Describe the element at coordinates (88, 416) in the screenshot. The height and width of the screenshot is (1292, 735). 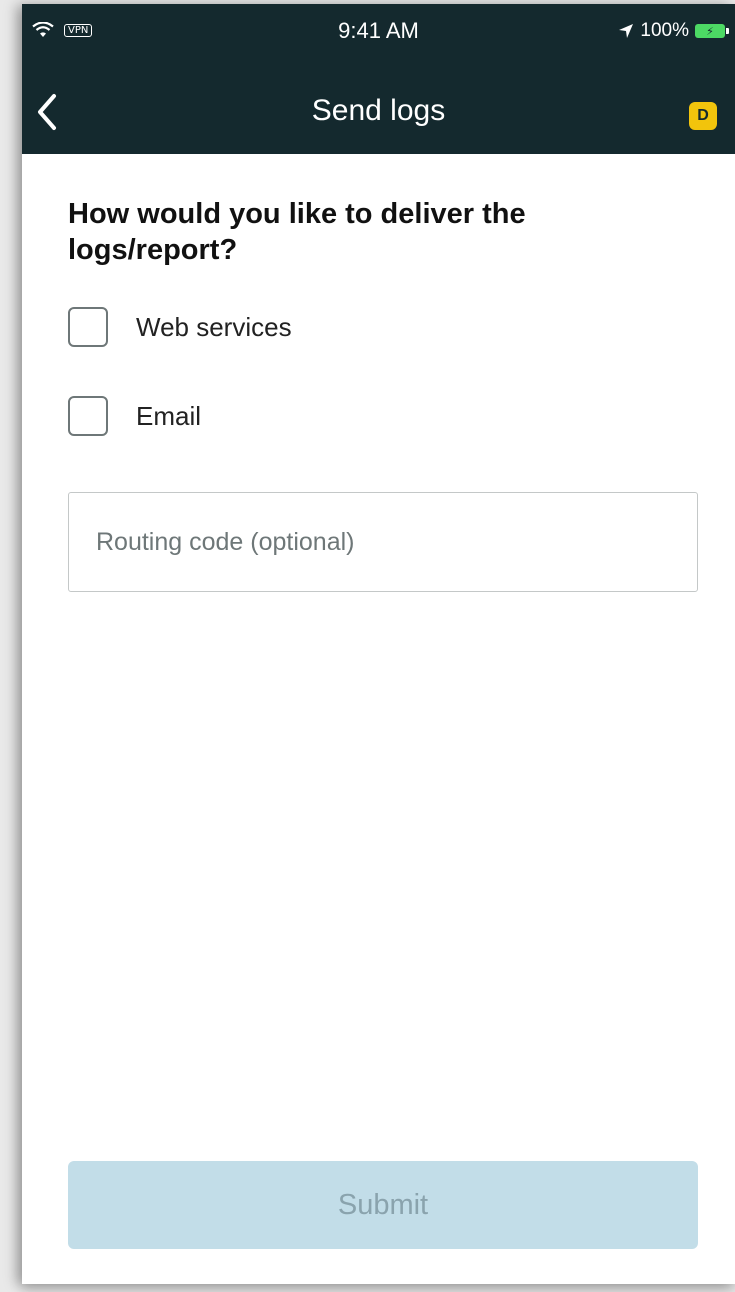
I see `email-checkbox` at that location.